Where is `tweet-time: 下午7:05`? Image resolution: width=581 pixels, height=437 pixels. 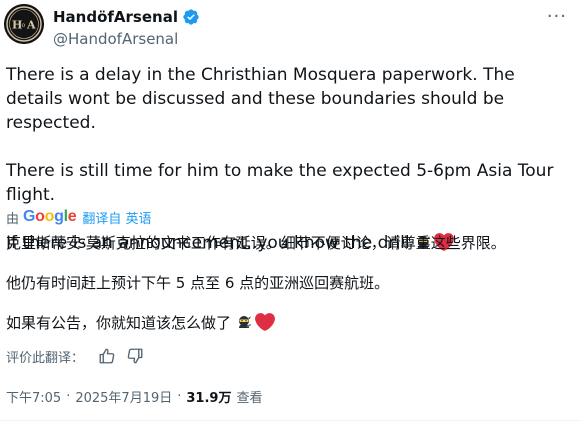
tweet-time: 下午7:05 is located at coordinates (33, 396).